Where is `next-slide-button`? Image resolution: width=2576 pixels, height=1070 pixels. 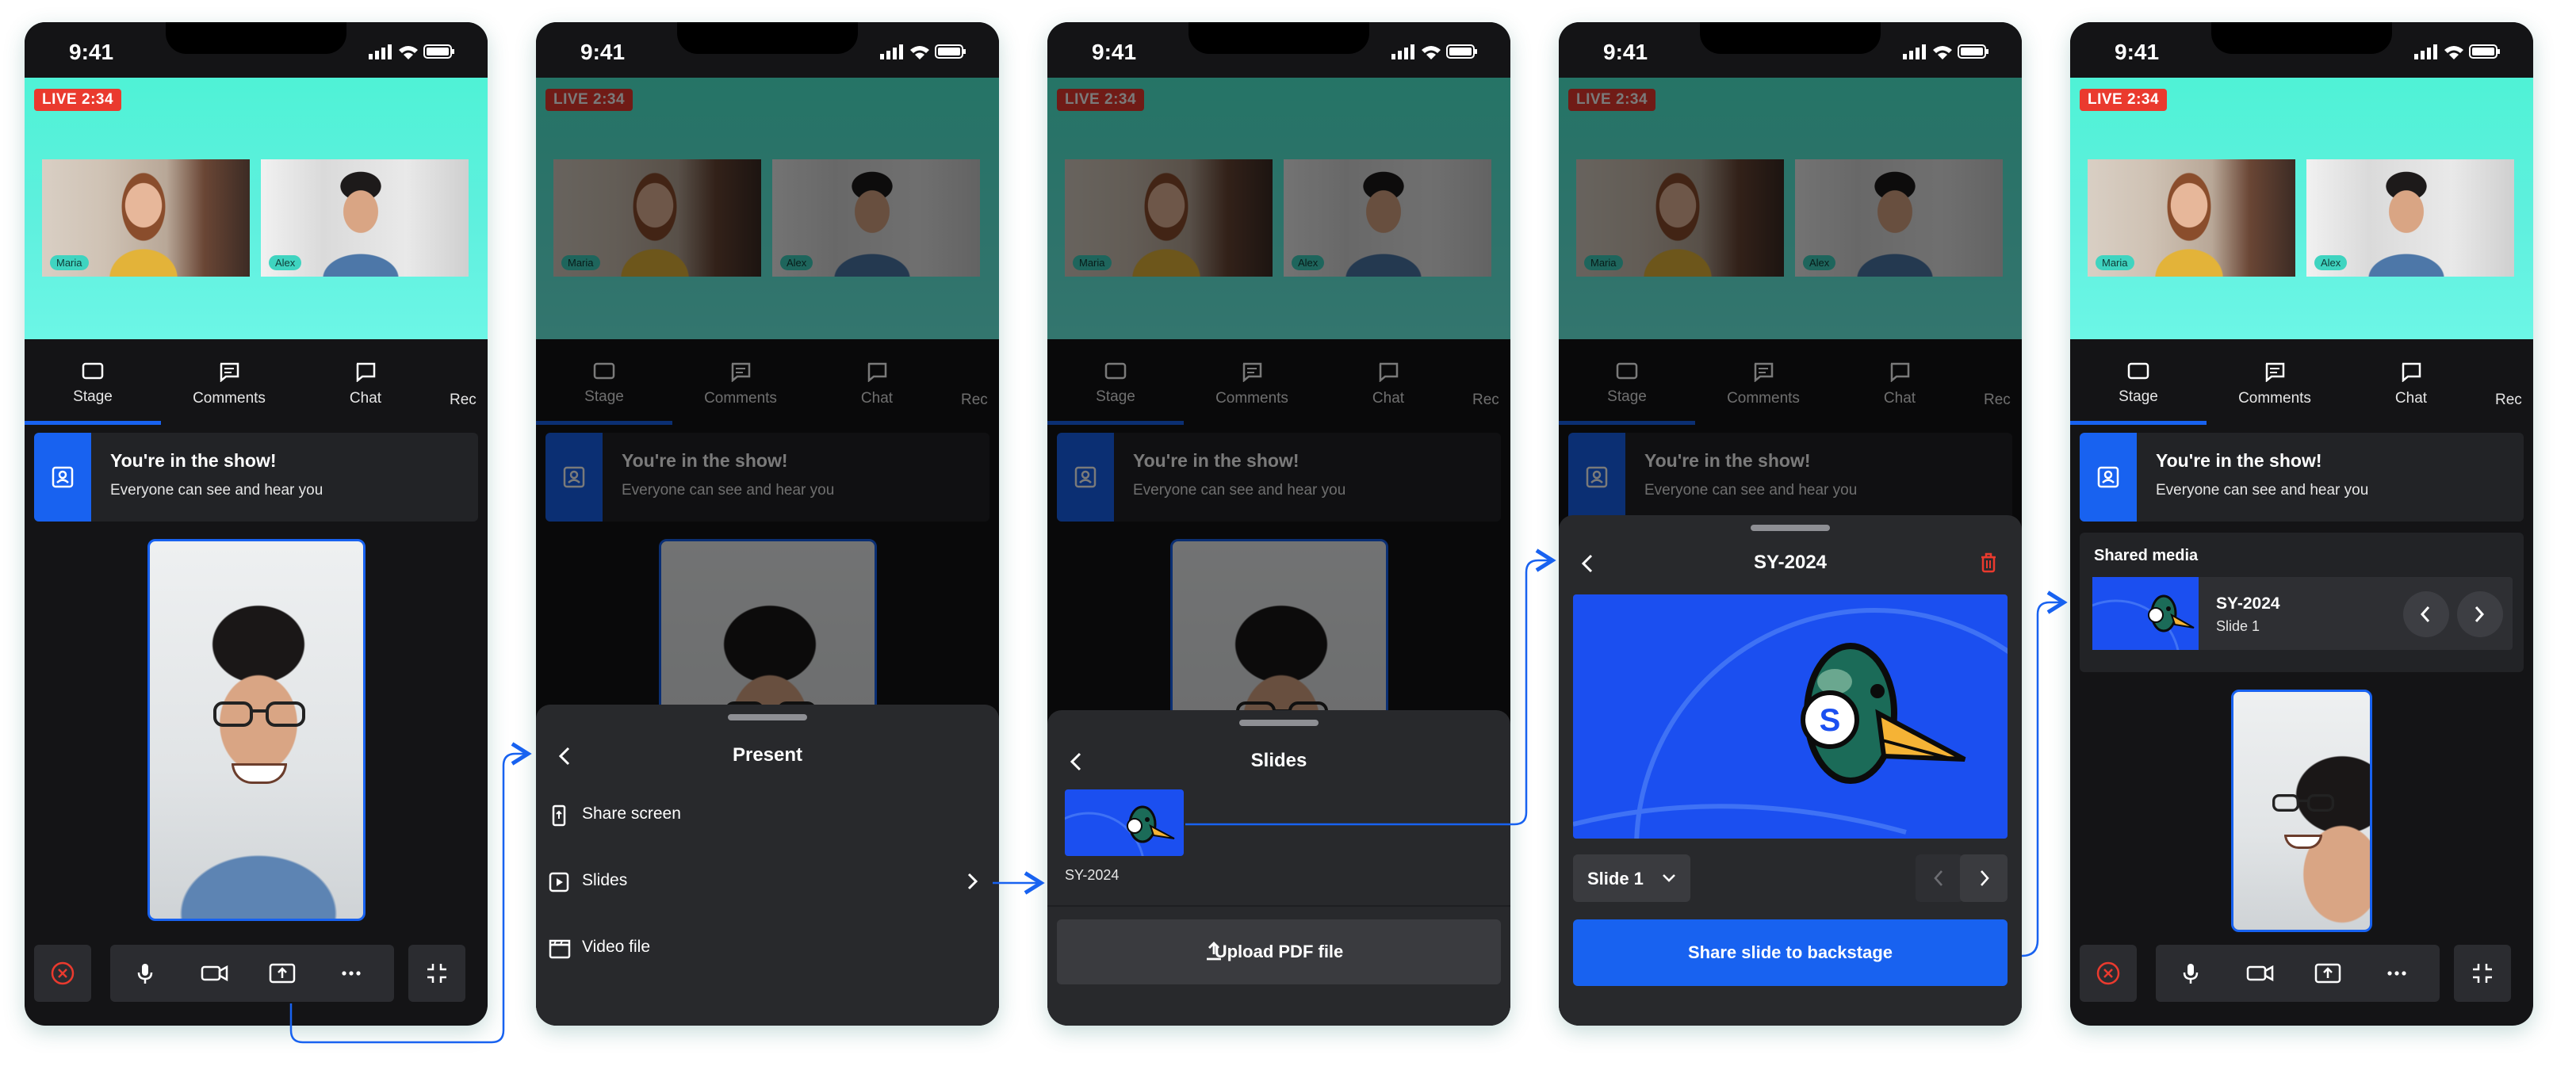 next-slide-button is located at coordinates (1984, 878).